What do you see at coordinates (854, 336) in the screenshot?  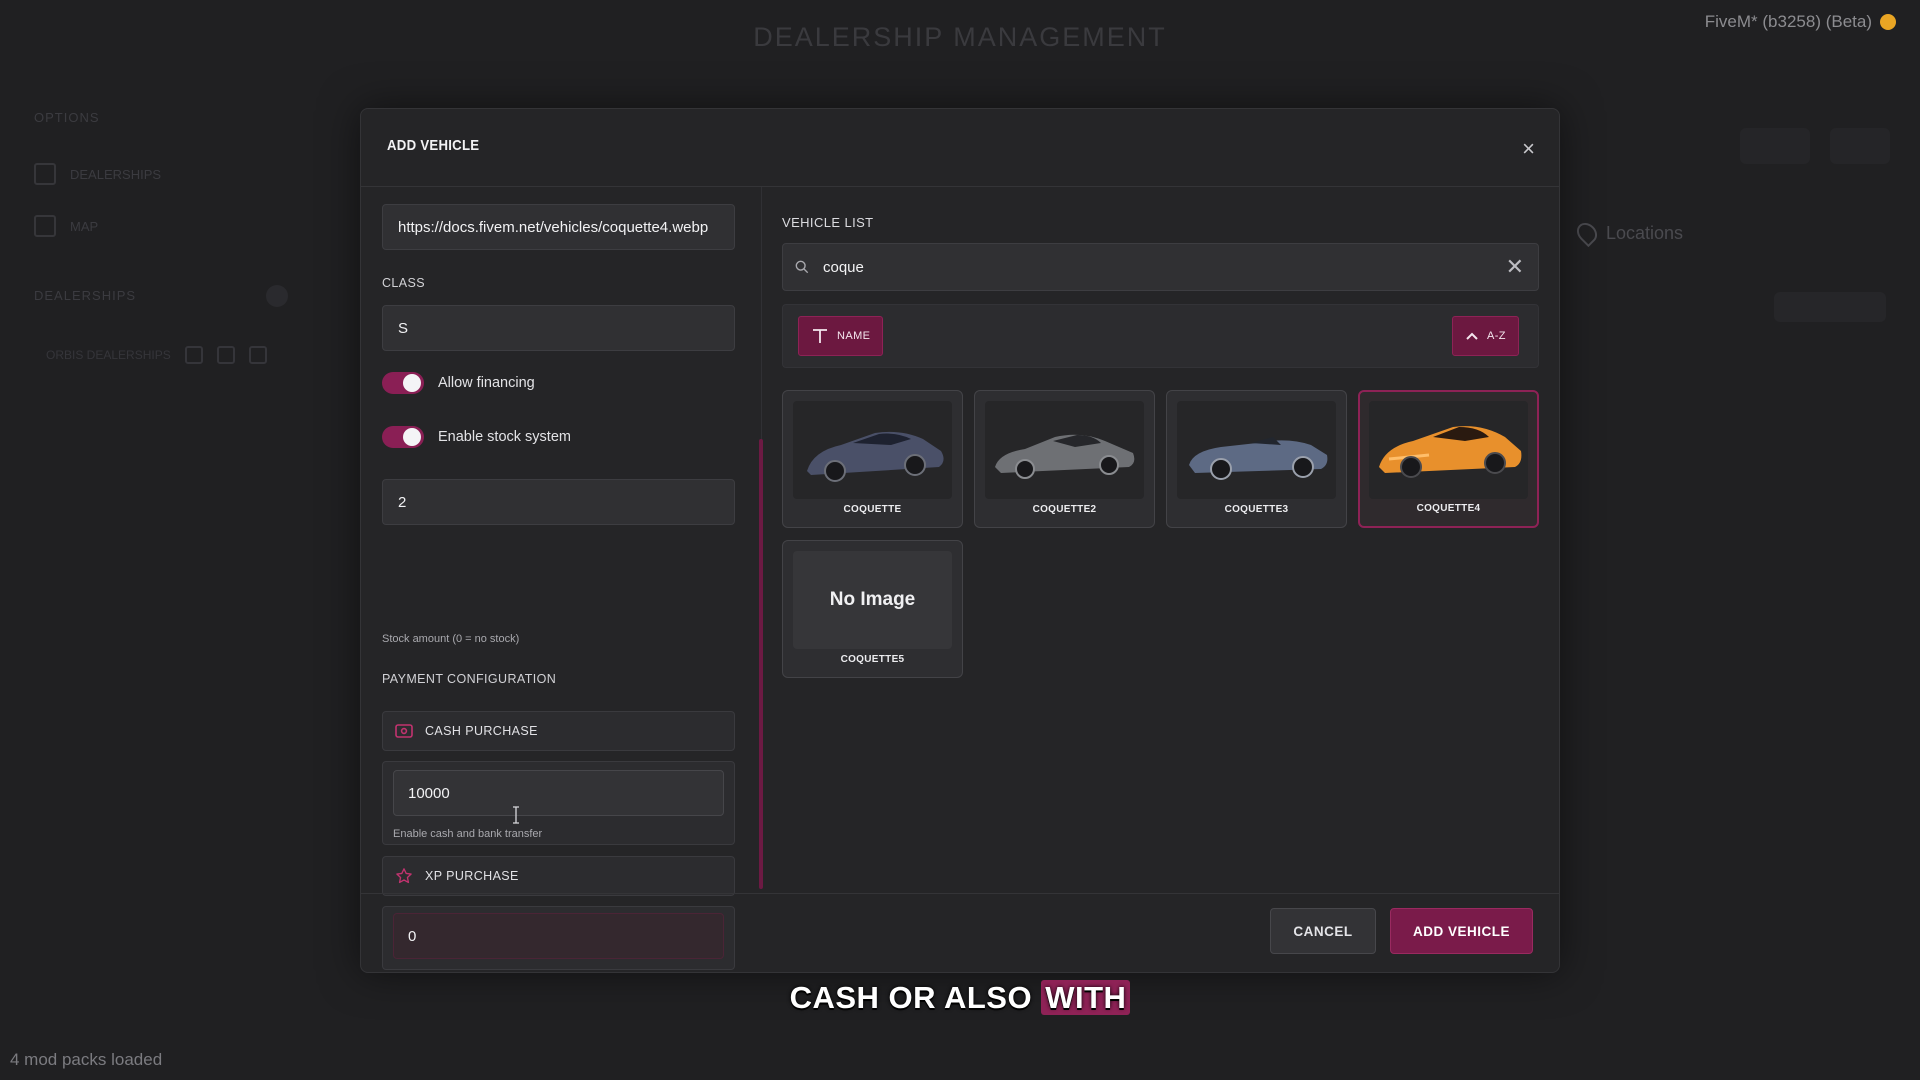 I see `sort-name-label: NAME` at bounding box center [854, 336].